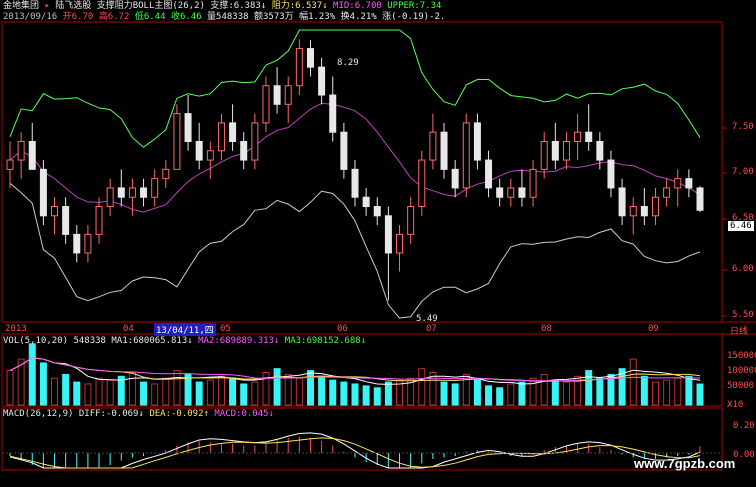 This screenshot has height=487, width=756. What do you see at coordinates (743, 269) in the screenshot?
I see `price-tick-600: 6.00` at bounding box center [743, 269].